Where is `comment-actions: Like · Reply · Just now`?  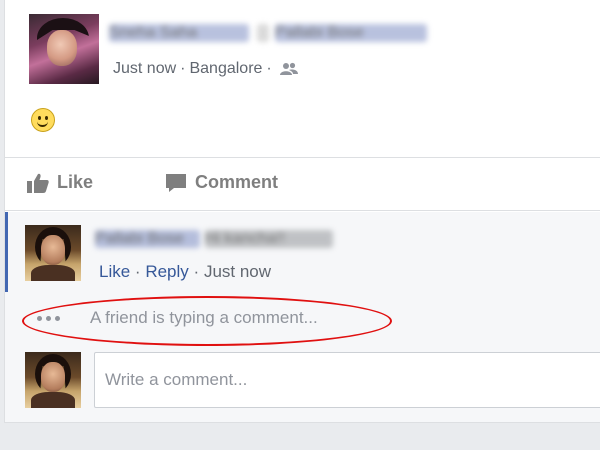 comment-actions: Like · Reply · Just now is located at coordinates (185, 271).